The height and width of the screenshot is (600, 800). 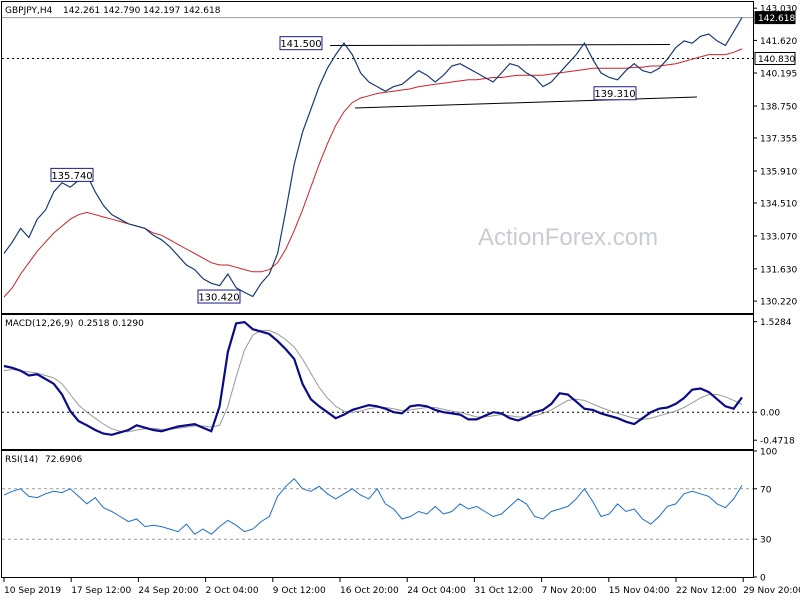 I want to click on price-y-tick-label: 130.220, so click(x=778, y=303).